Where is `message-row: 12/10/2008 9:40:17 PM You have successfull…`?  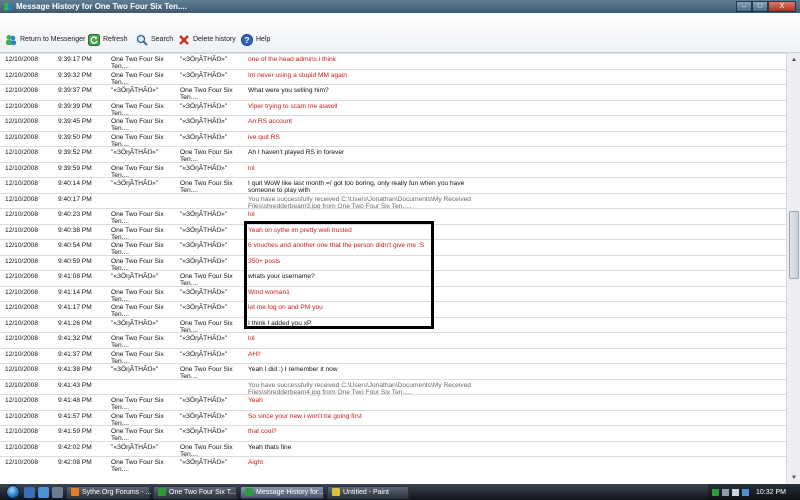 message-row: 12/10/2008 9:40:17 PM You have successfull… is located at coordinates (393, 201).